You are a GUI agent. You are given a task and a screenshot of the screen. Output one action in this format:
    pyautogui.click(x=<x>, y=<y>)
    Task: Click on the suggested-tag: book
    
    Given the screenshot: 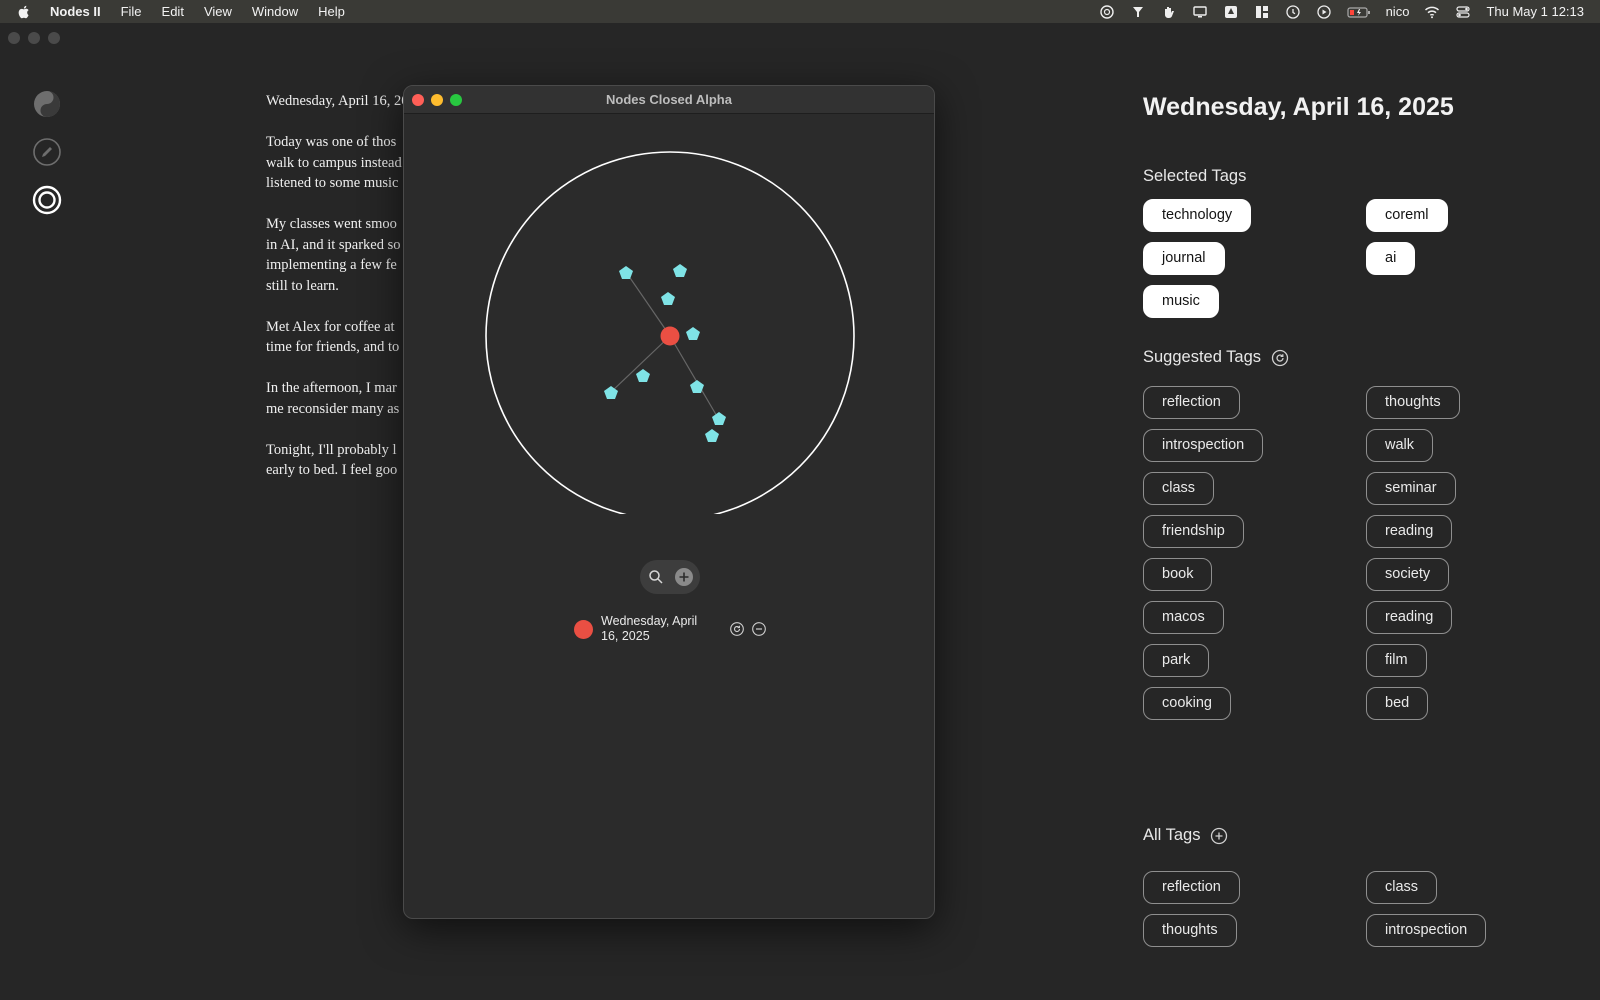 What is the action you would take?
    pyautogui.click(x=1178, y=574)
    